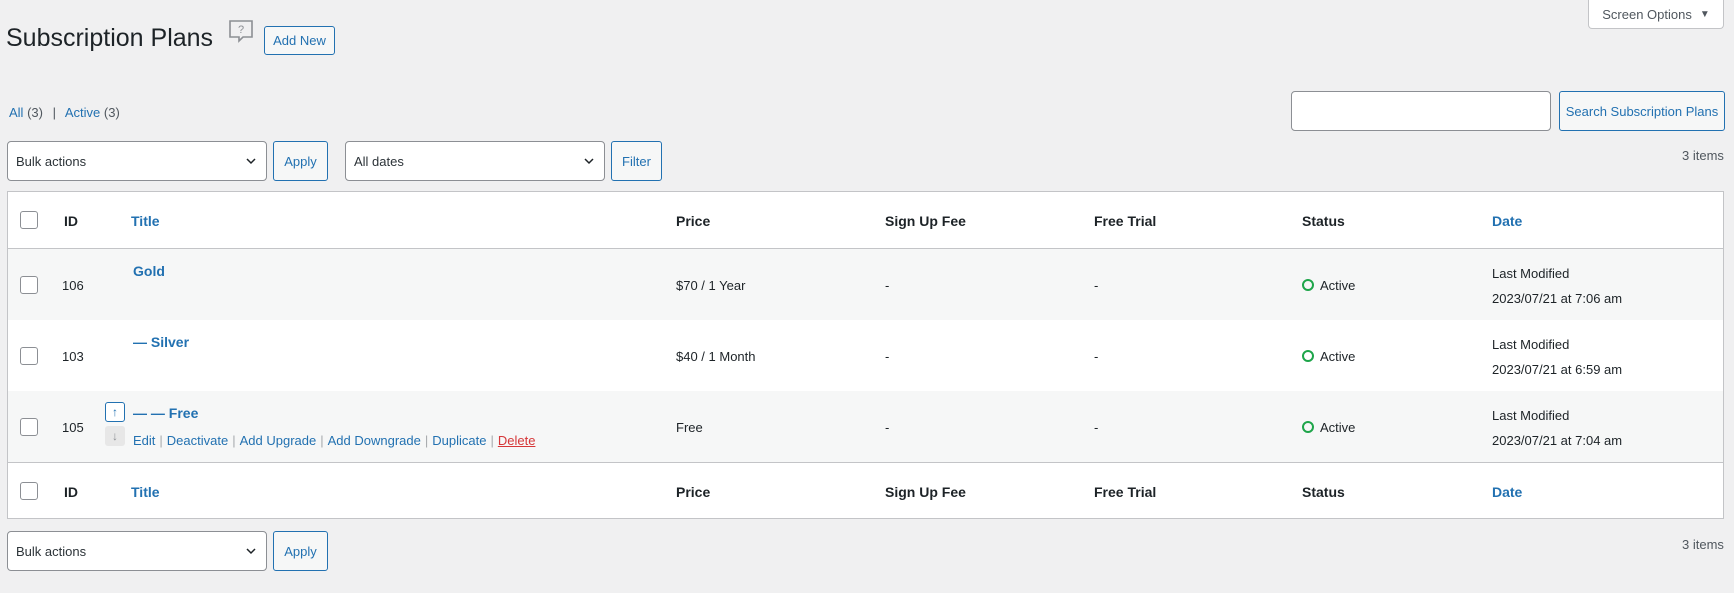  What do you see at coordinates (300, 161) in the screenshot?
I see `apply-button: Apply` at bounding box center [300, 161].